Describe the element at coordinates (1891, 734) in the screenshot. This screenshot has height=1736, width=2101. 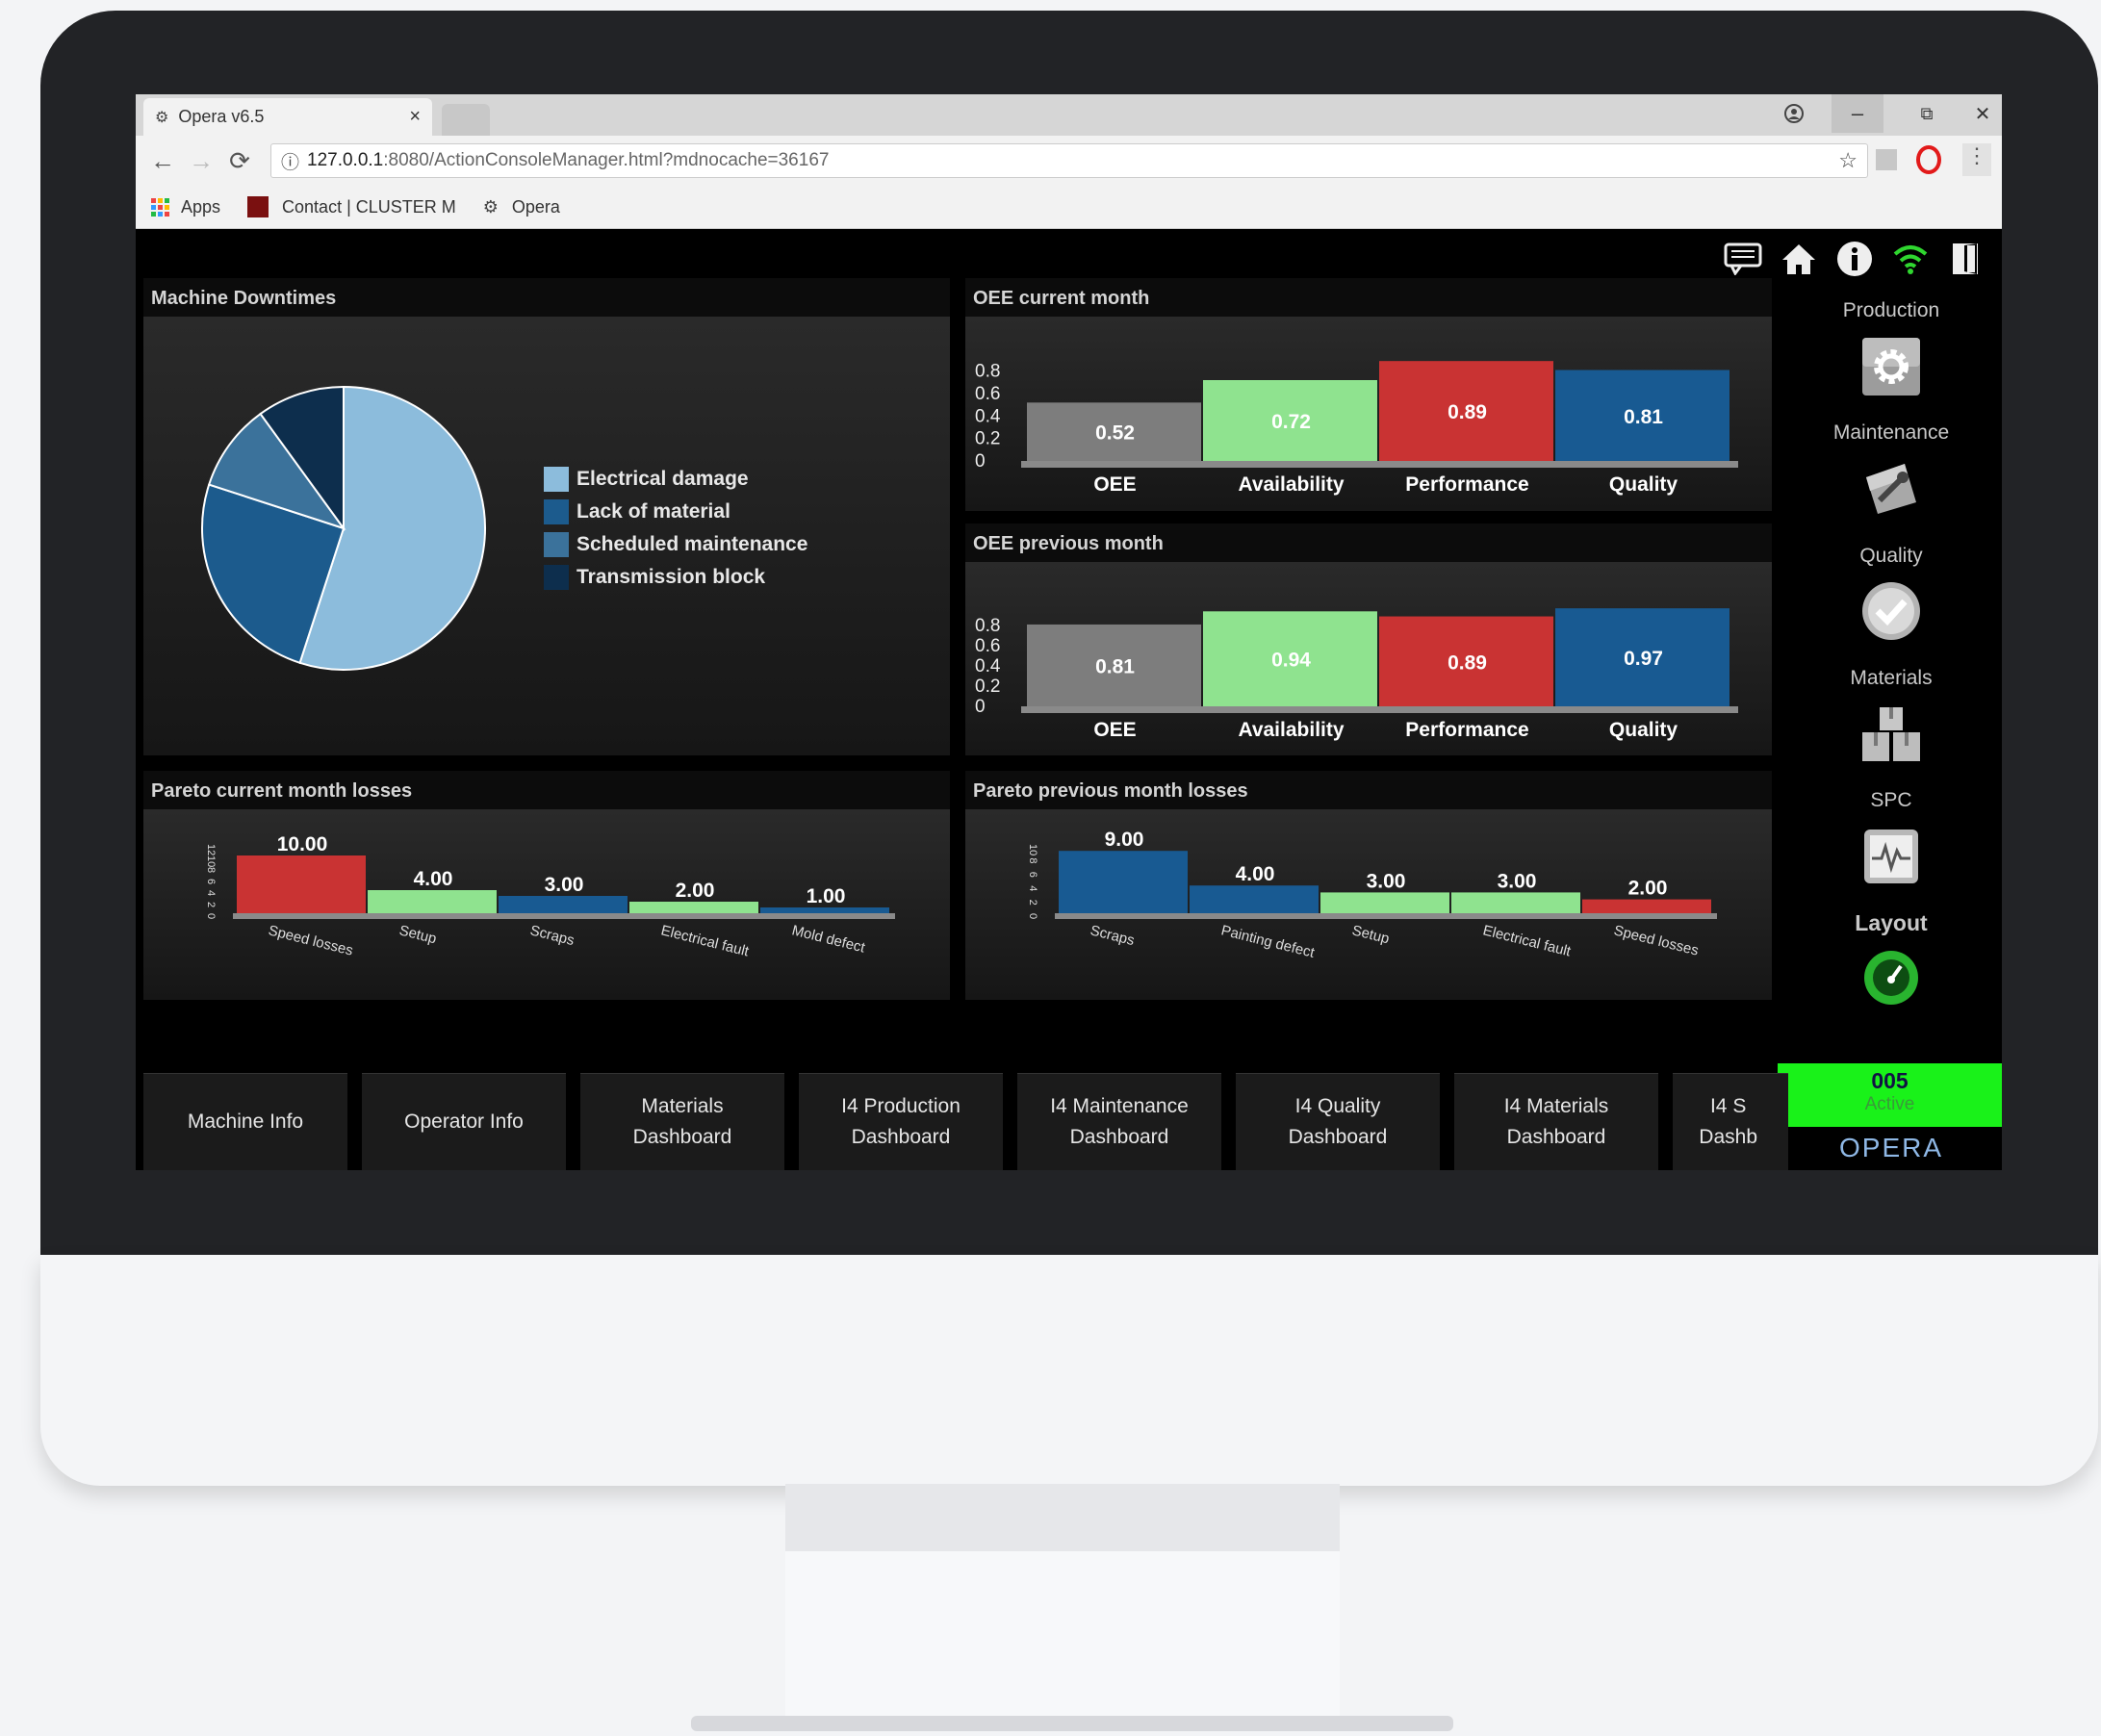
I see `materials-boxes-icon` at that location.